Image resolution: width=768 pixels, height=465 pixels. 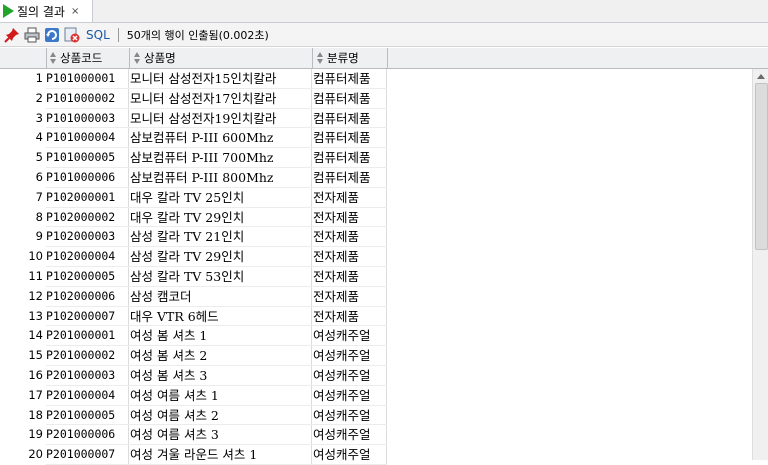 What do you see at coordinates (87, 276) in the screenshot?
I see `cell-product-code: P102000005` at bounding box center [87, 276].